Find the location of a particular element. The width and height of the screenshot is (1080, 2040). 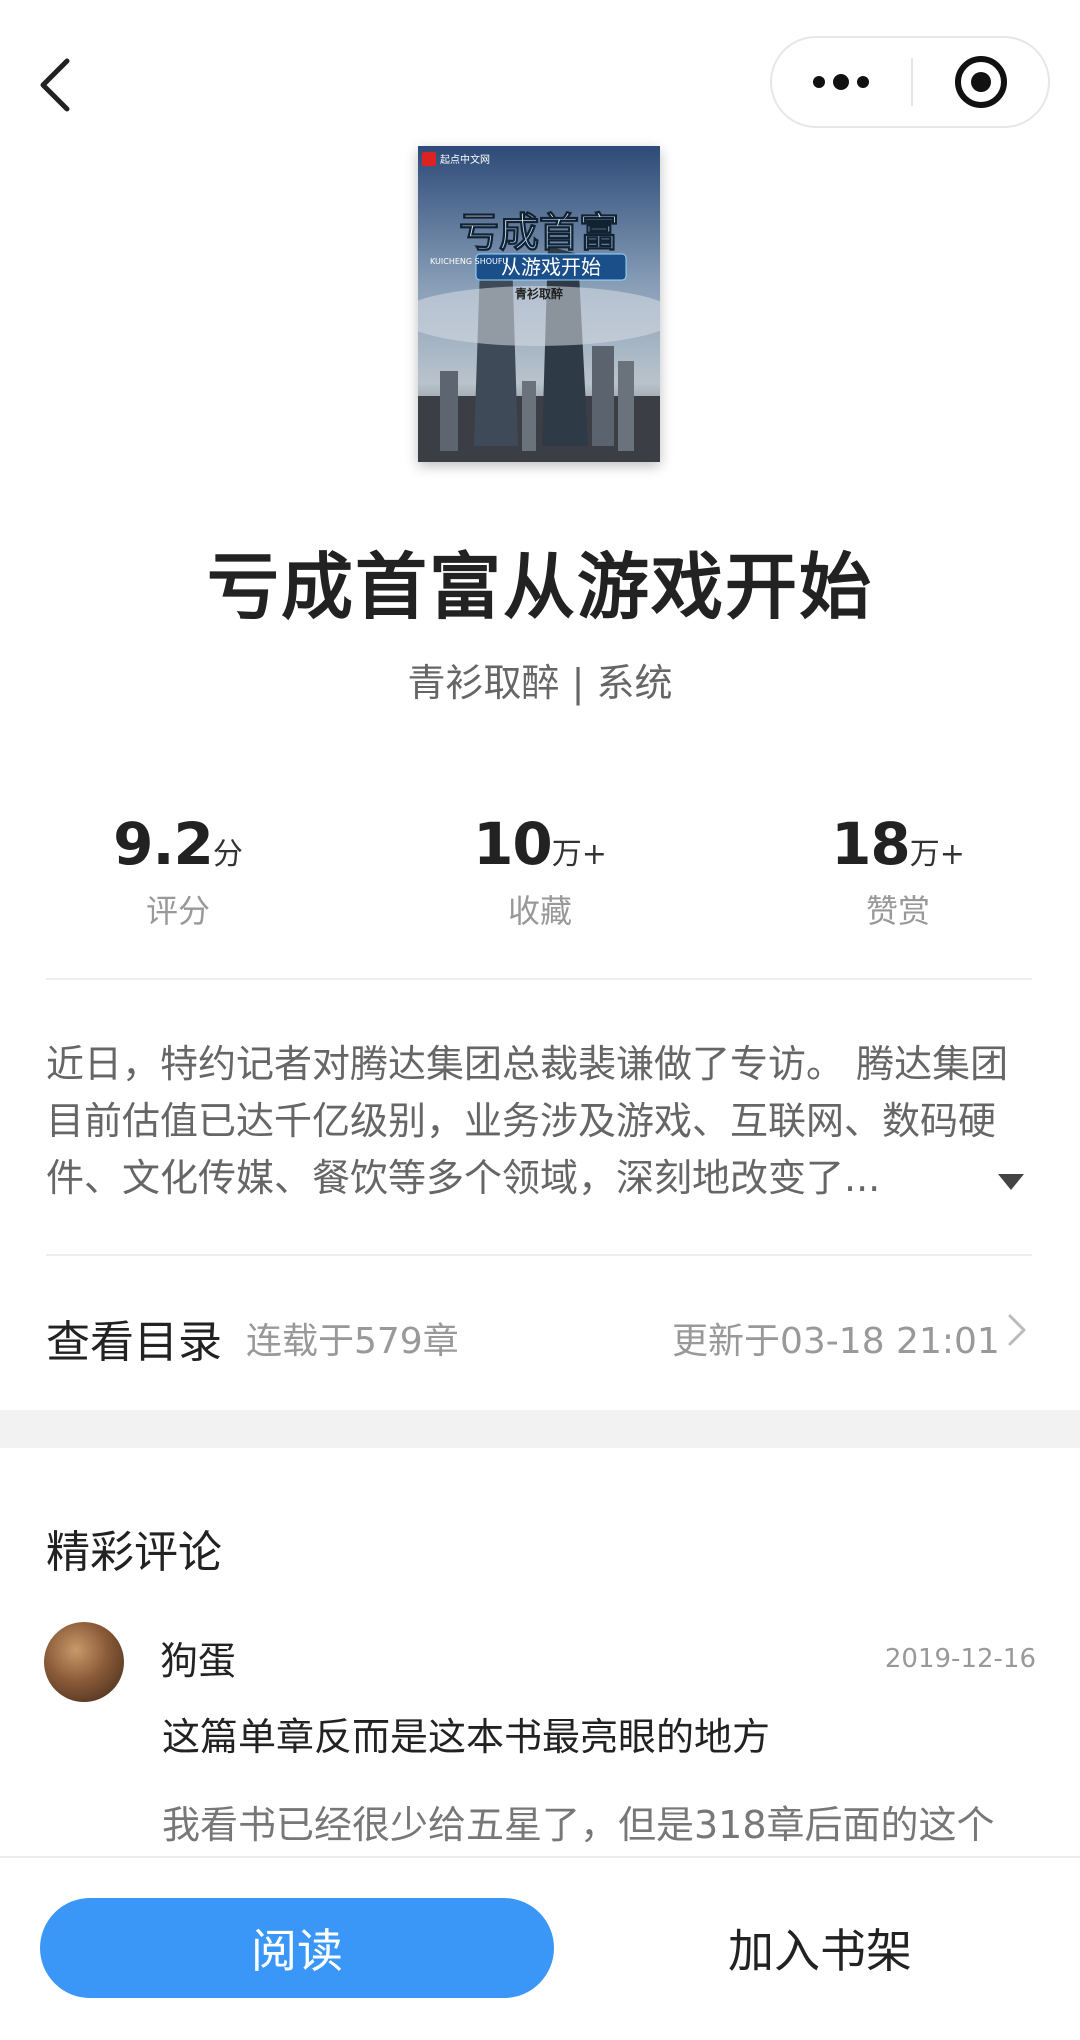

book-cover-art: 起点中文网 亏成首富 从游戏开始 KUICHENG SHOUFU 青衫取醉 is located at coordinates (539, 304).